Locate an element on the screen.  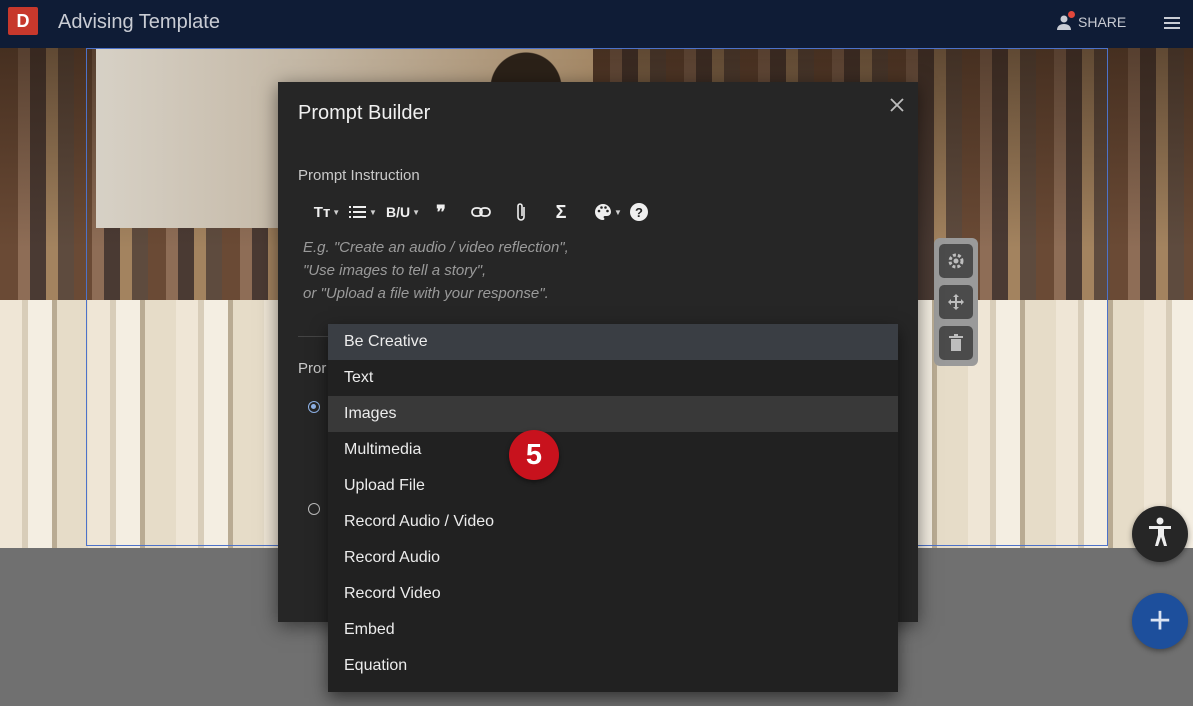
editor-toolbar: Tт ▼ ▼ B/U ▼ ❞ Σ ▼ ? is located at coordinates (481, 212).